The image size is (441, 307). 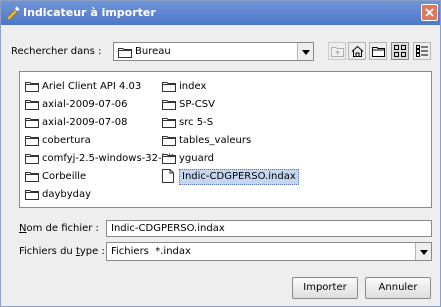 I want to click on list-item-label: axial-2009-07-06, so click(x=85, y=104).